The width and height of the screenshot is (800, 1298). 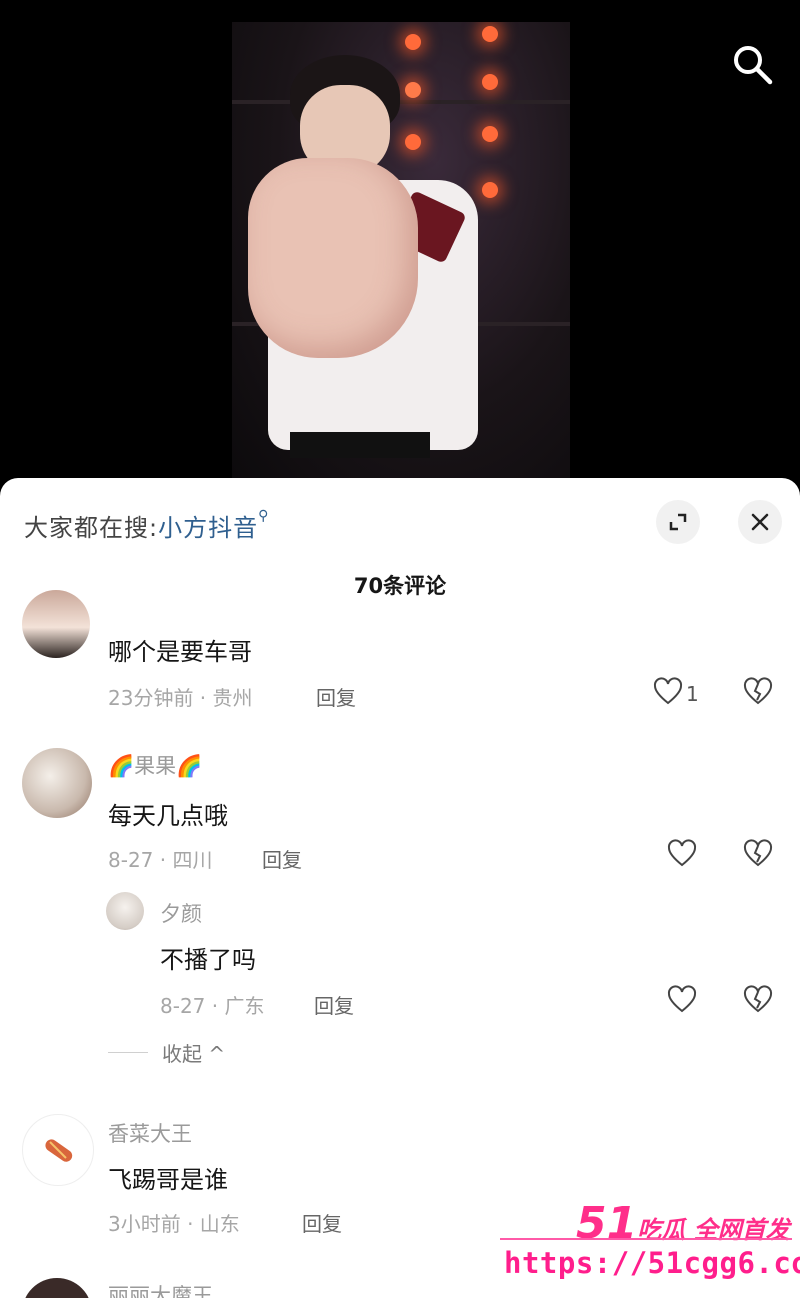 I want to click on collapse-replies-button: 收起 ^, so click(x=166, y=1052).